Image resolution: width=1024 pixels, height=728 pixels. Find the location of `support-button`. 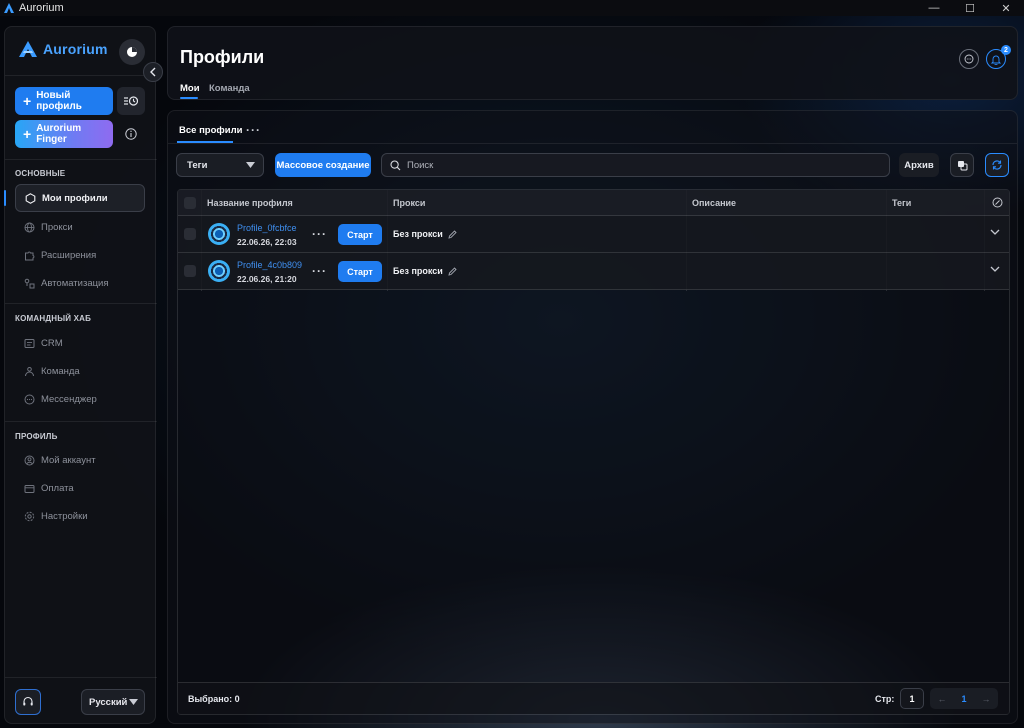

support-button is located at coordinates (28, 702).